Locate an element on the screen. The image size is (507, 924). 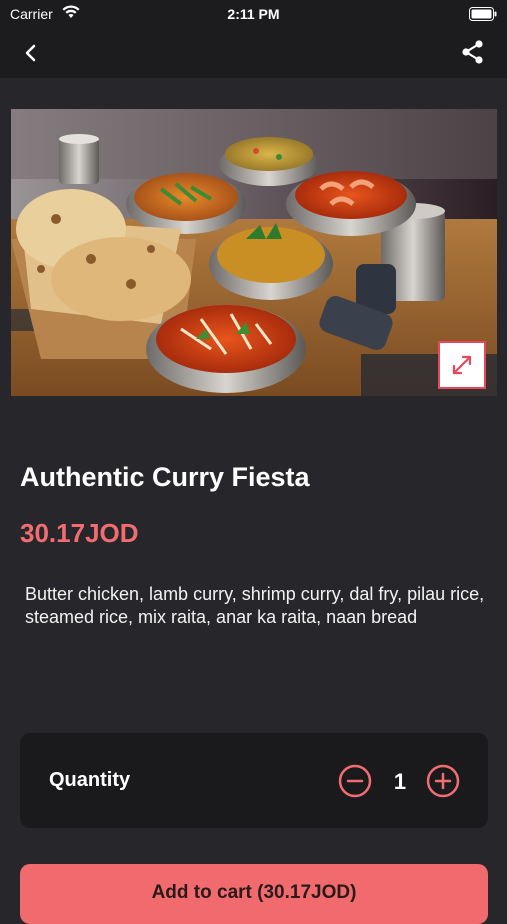
share-icon is located at coordinates (472, 52).